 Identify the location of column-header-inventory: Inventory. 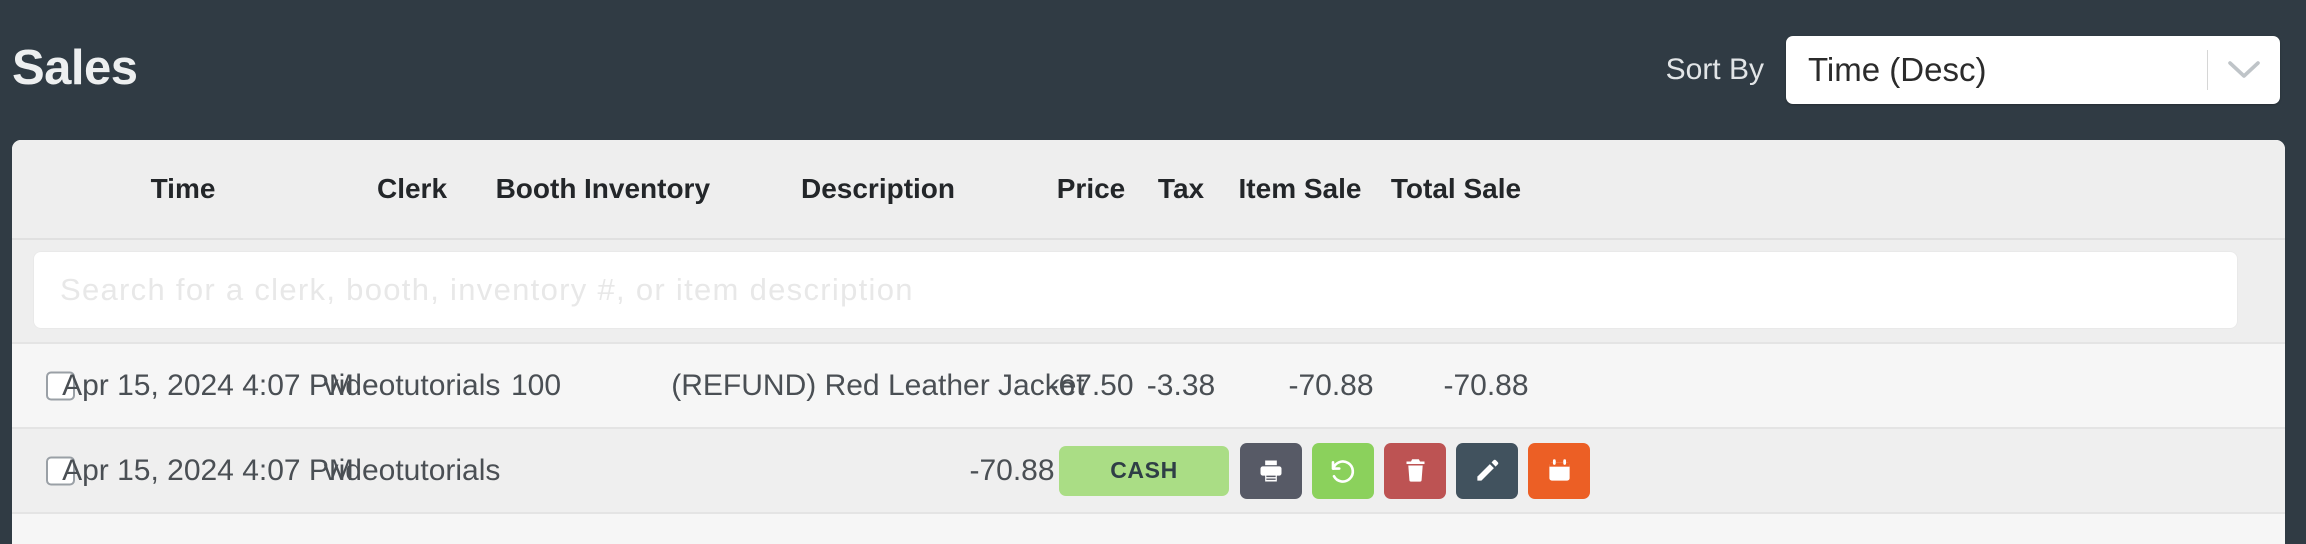
(647, 189).